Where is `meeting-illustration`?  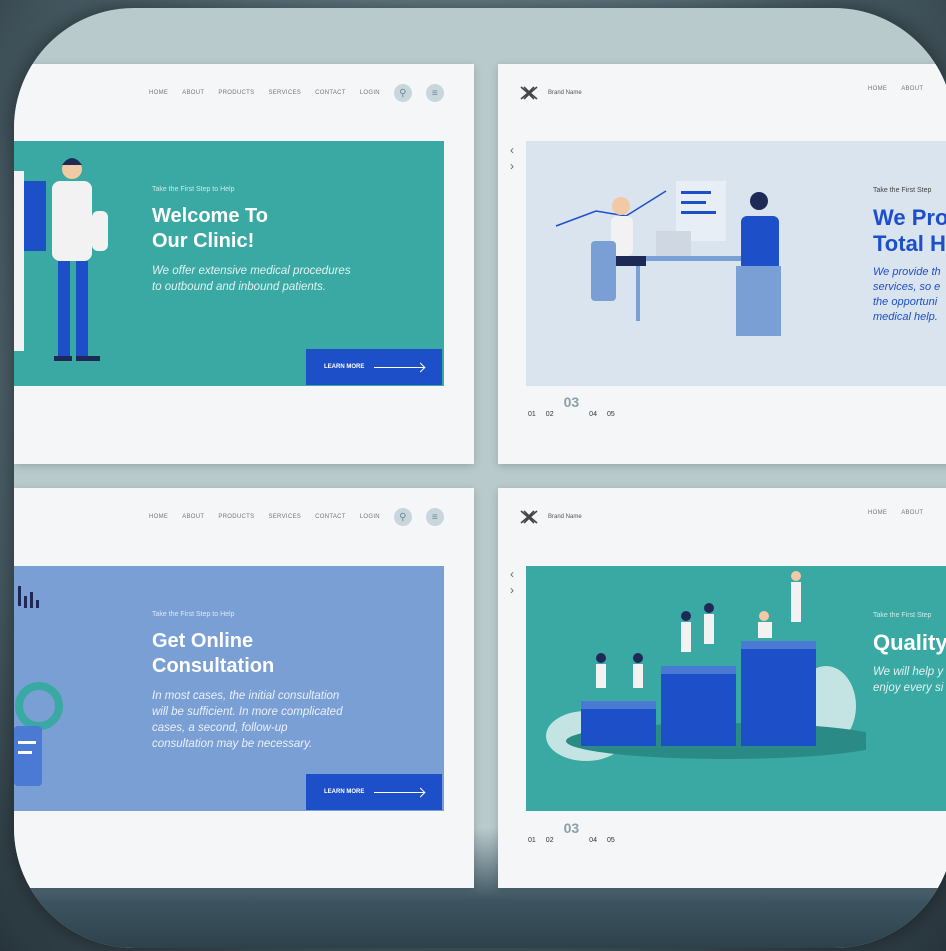
meeting-illustration is located at coordinates (668, 258).